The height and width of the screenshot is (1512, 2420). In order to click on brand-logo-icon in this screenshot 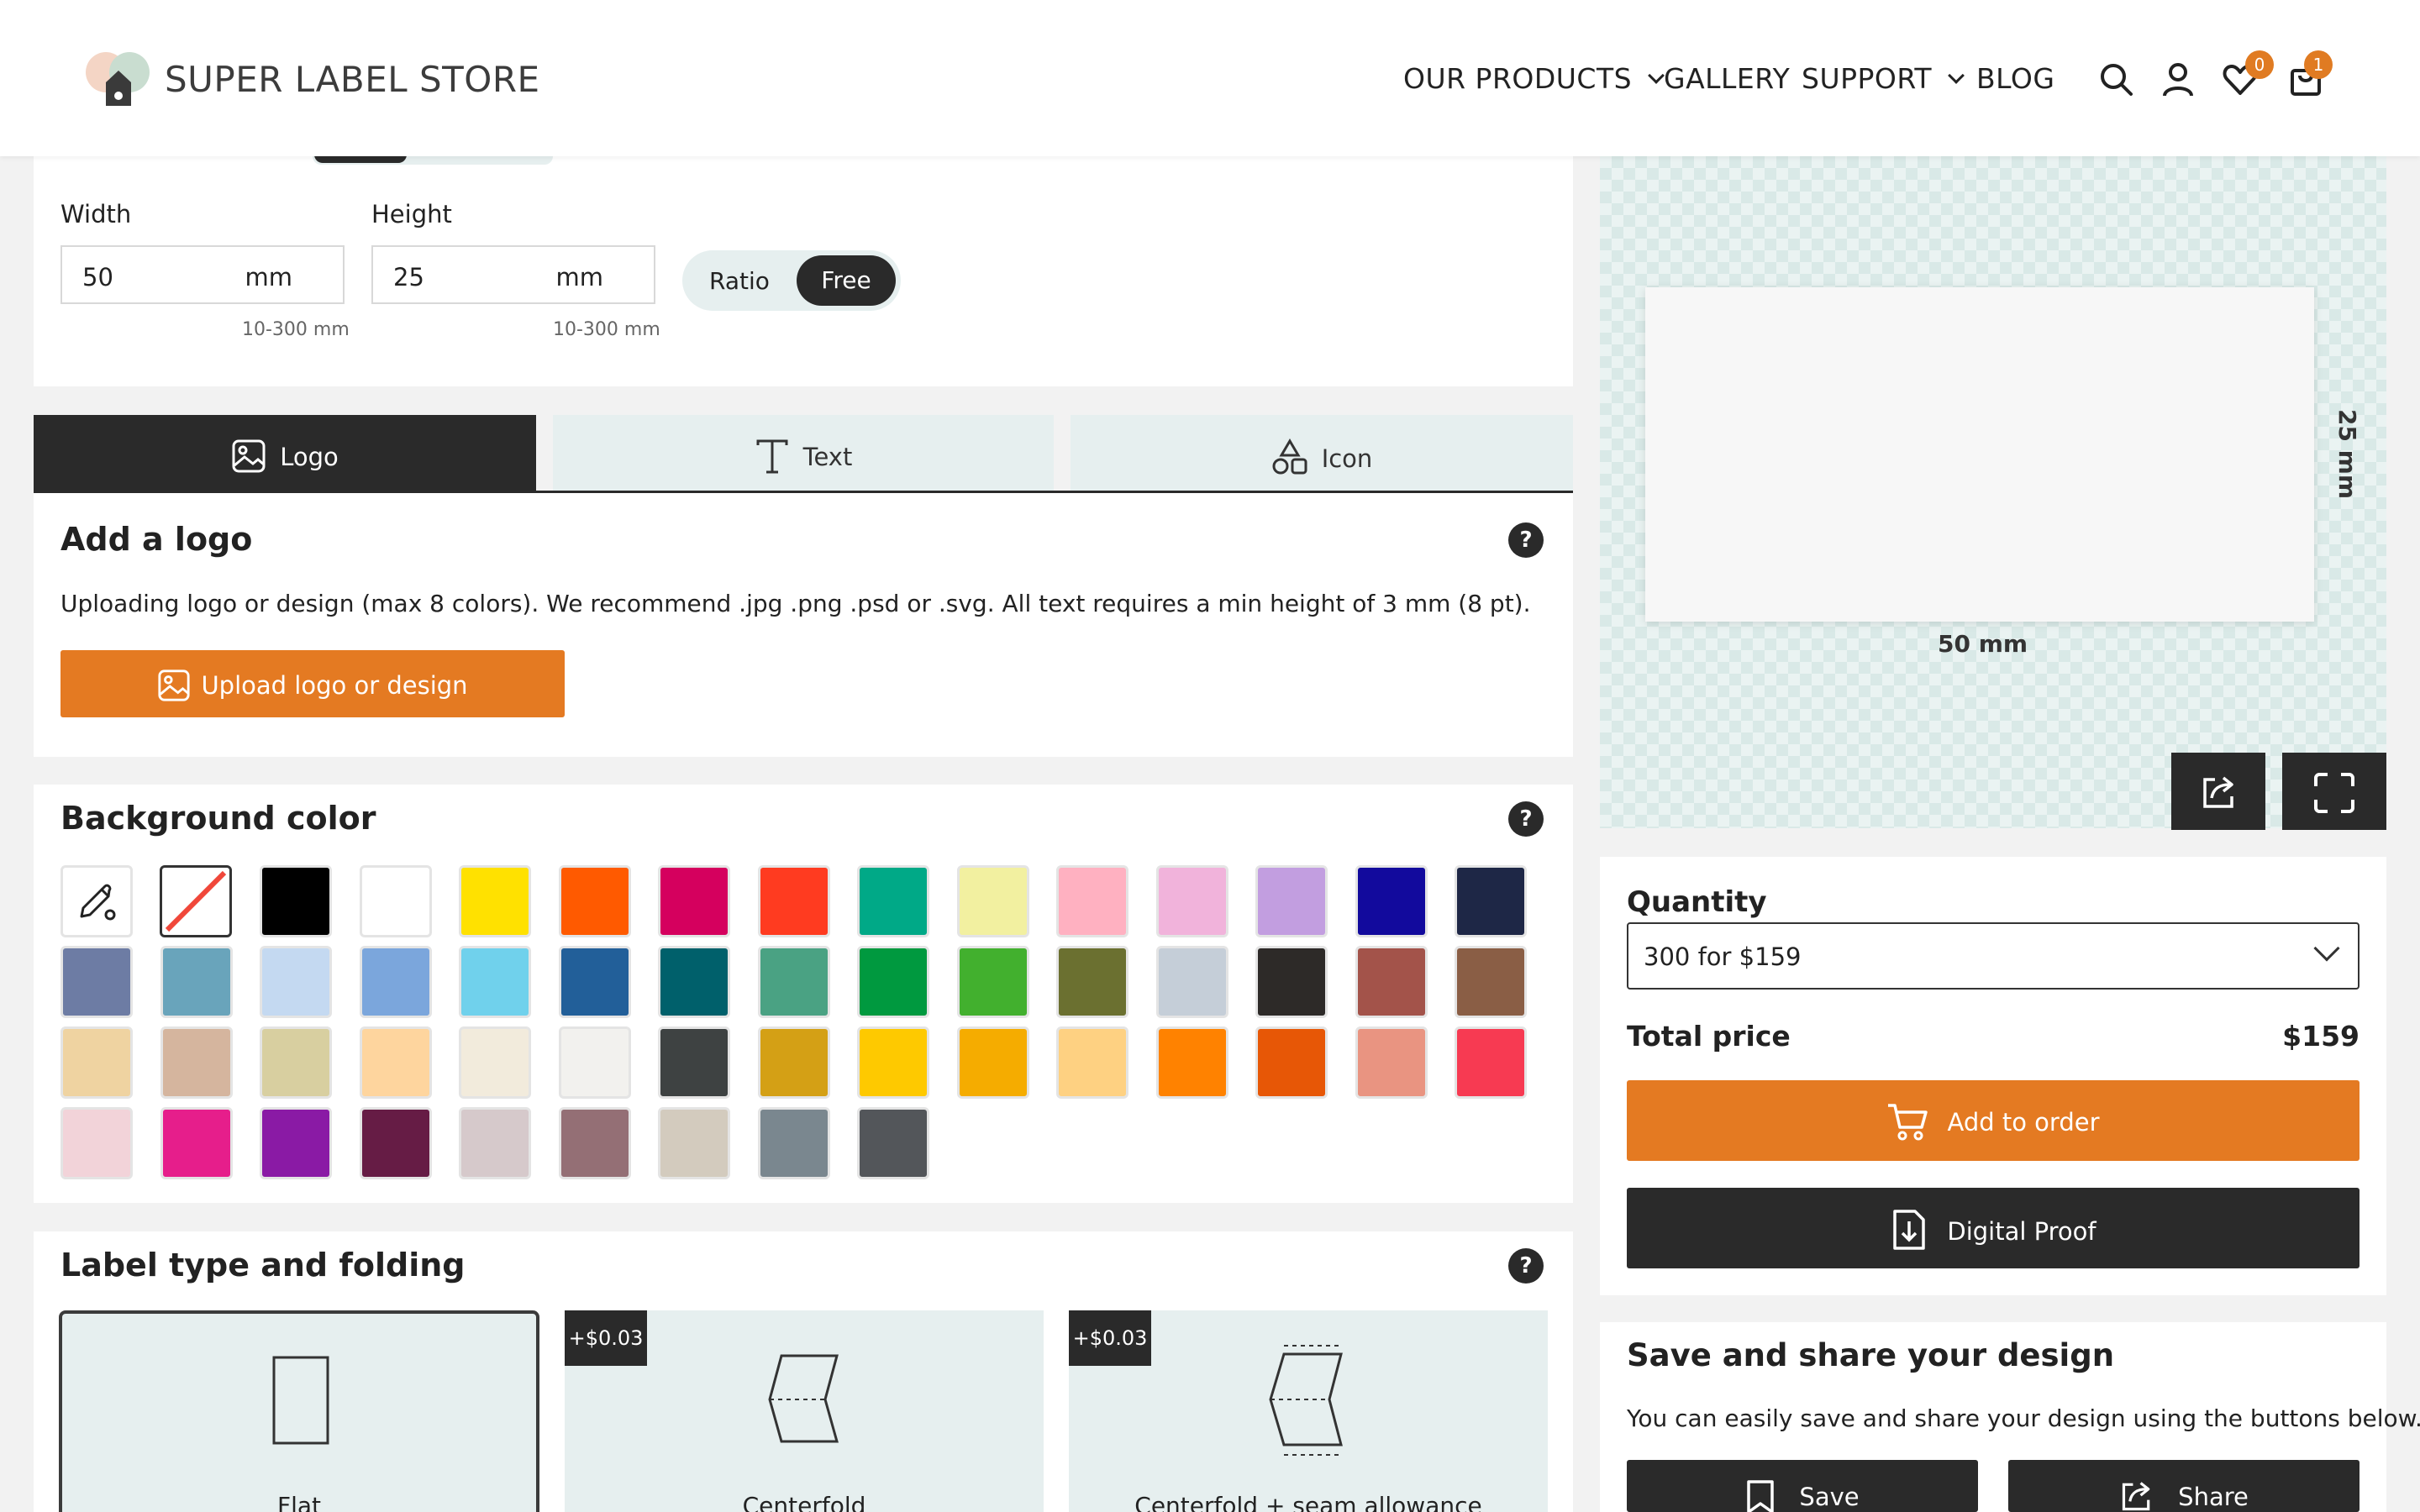, I will do `click(120, 78)`.